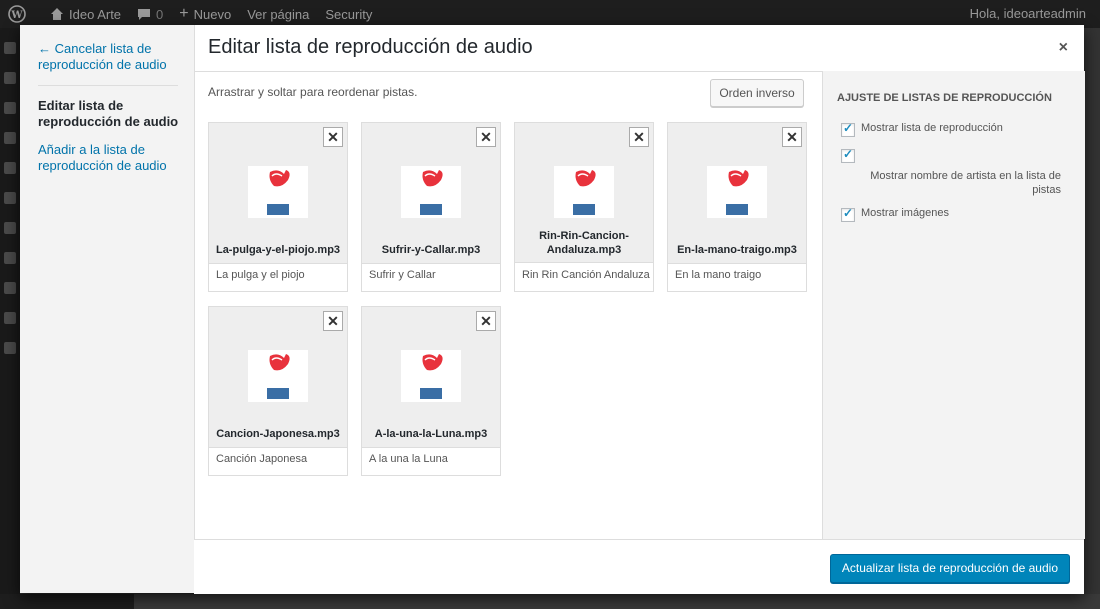 Image resolution: width=1100 pixels, height=609 pixels. I want to click on wordpress-logo-icon: W, so click(17, 14).